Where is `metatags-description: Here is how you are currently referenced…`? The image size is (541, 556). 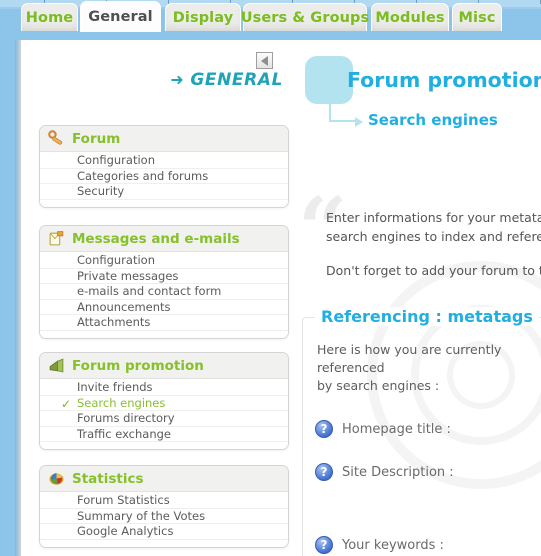
metatags-description: Here is how you are currently referenced… is located at coordinates (409, 368).